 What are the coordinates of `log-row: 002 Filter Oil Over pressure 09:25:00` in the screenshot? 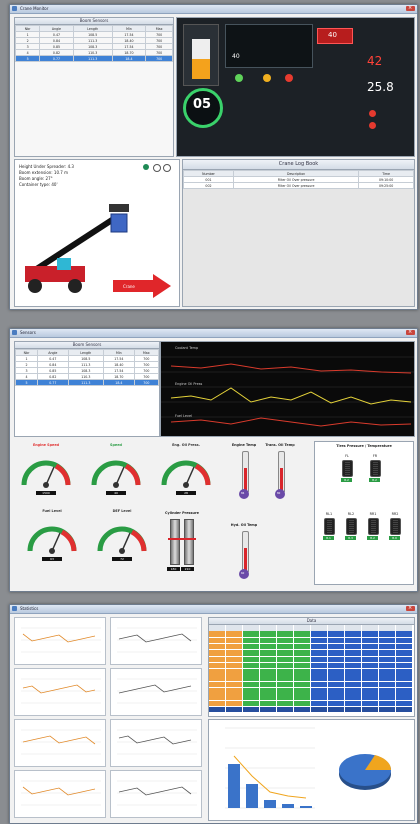 It's located at (298, 185).